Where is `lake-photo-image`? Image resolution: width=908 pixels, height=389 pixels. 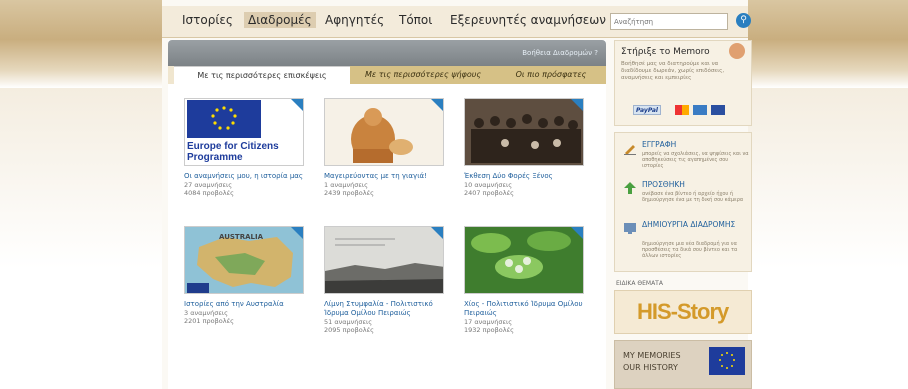
lake-photo-image is located at coordinates (384, 260).